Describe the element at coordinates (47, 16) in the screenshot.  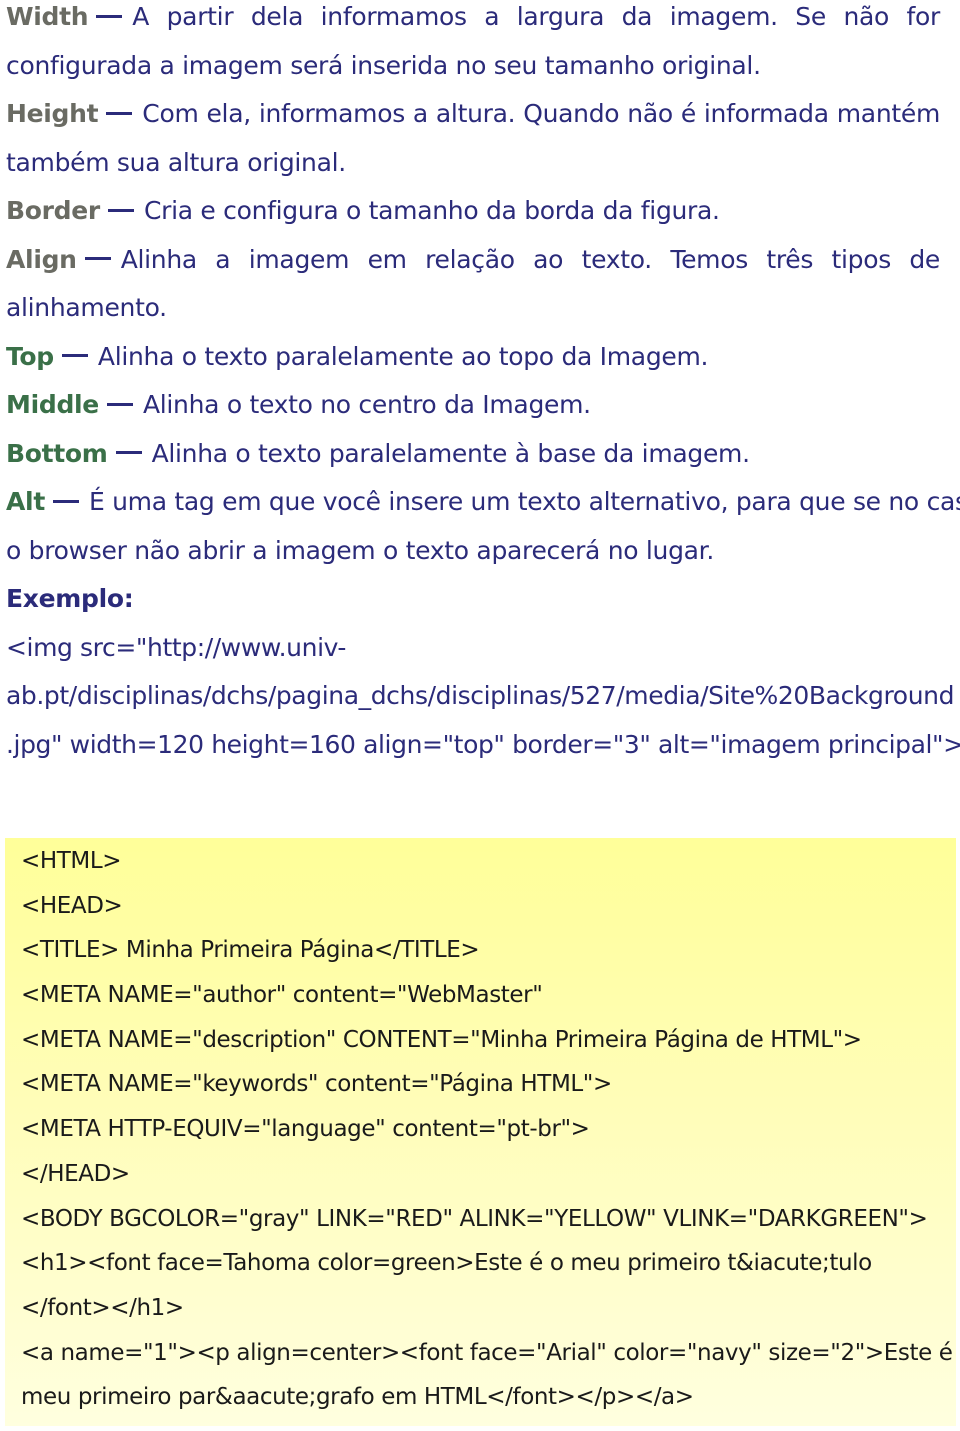
I see `term-width: Width` at that location.